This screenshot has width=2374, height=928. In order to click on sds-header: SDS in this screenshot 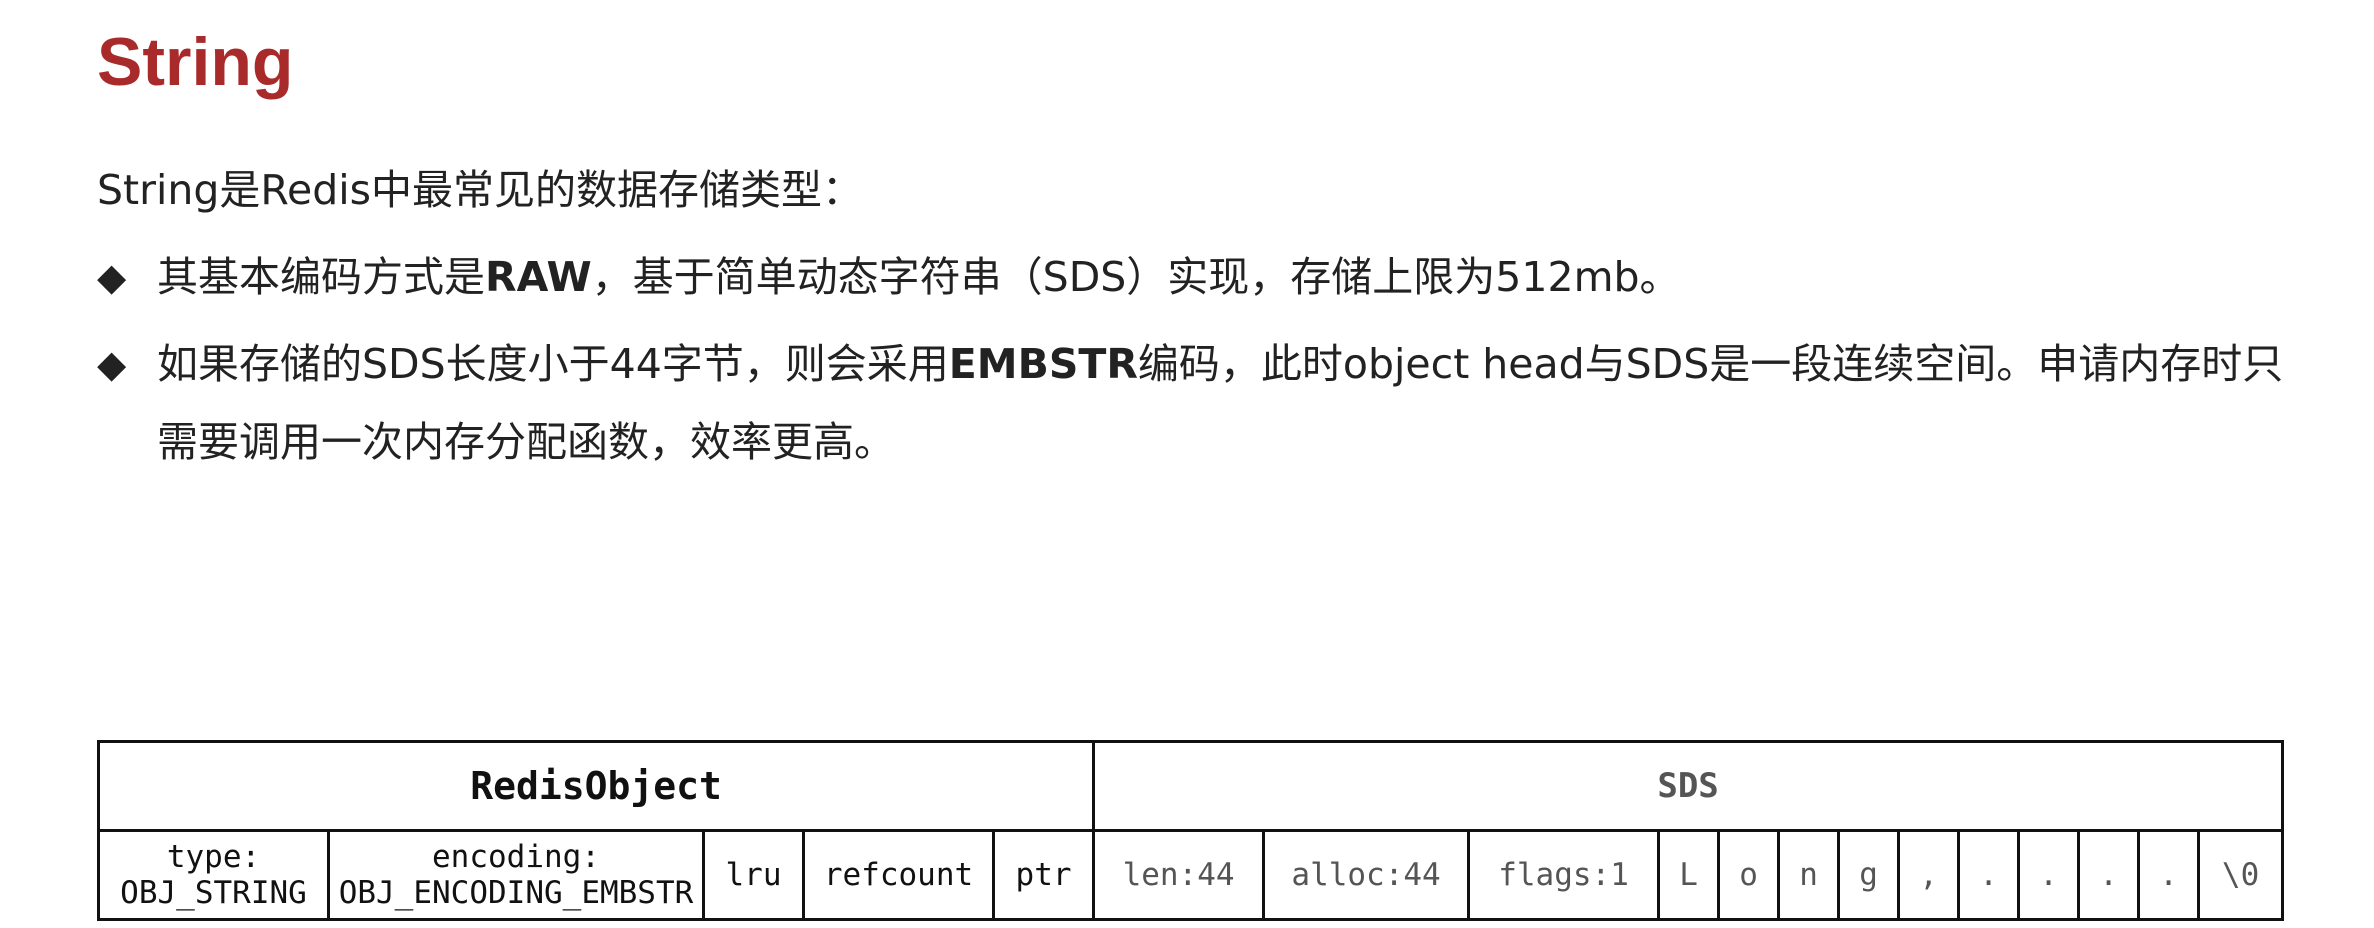, I will do `click(1688, 786)`.